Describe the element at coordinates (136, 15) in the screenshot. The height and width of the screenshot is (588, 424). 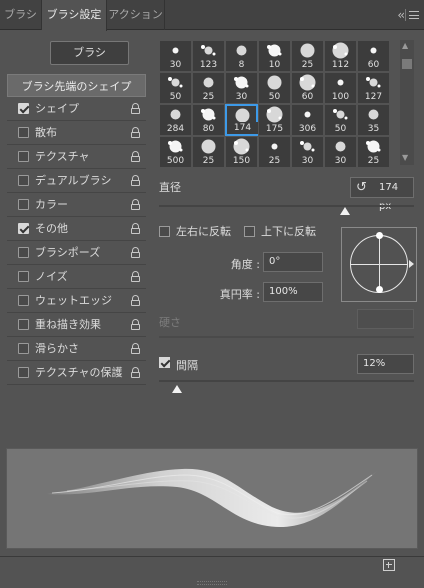
I see `tab-actions: アクション` at that location.